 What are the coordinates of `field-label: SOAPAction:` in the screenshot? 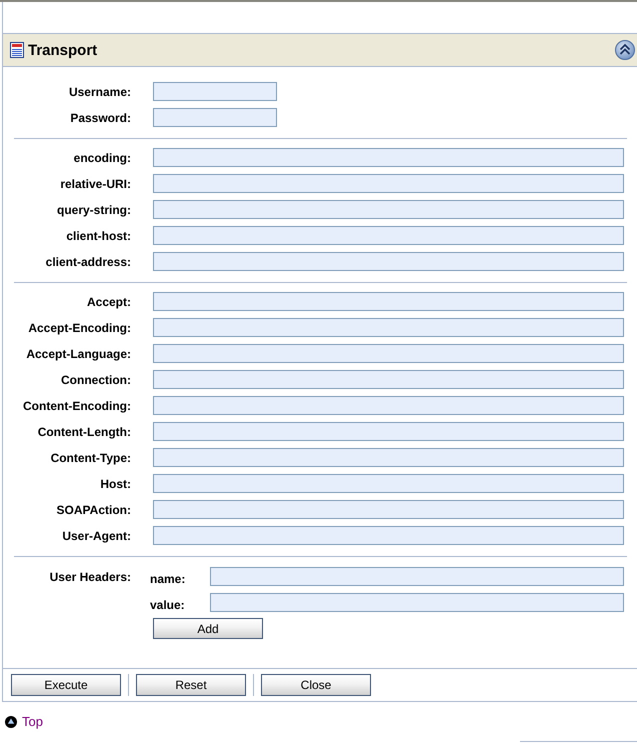 It's located at (93, 509).